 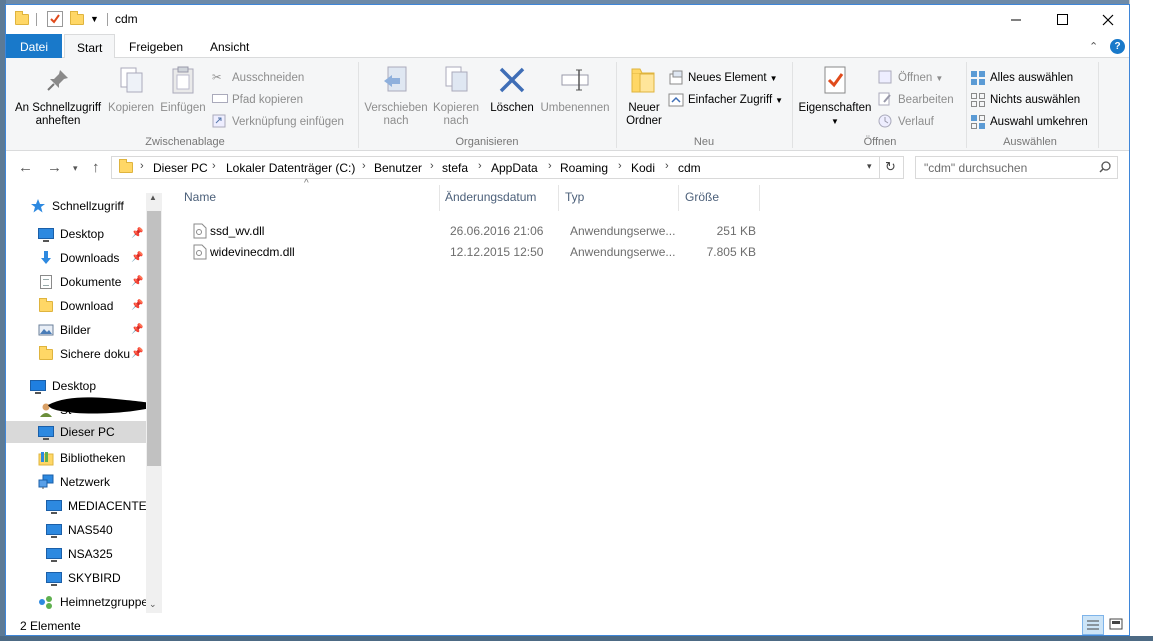 What do you see at coordinates (906, 122) in the screenshot?
I see `history-button: Verlauf` at bounding box center [906, 122].